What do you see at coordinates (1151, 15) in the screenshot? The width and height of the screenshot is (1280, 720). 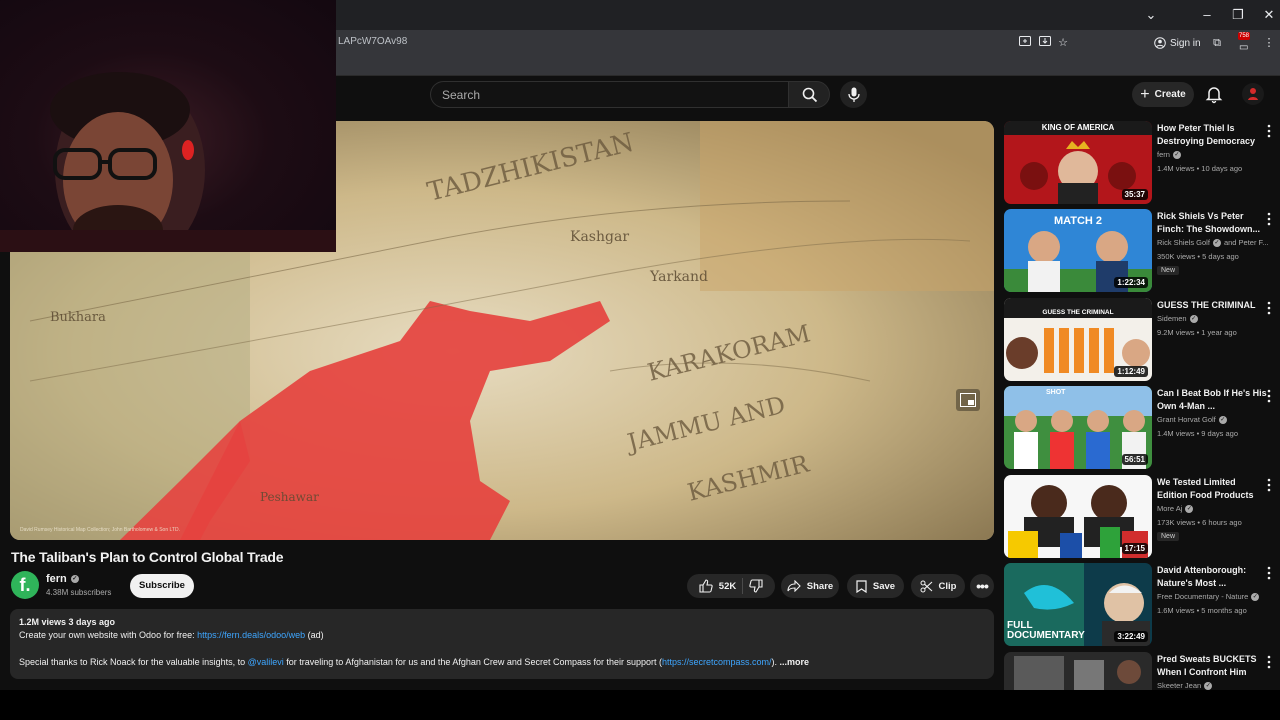 I see `tab-list-chevron-icon: ⌄` at bounding box center [1151, 15].